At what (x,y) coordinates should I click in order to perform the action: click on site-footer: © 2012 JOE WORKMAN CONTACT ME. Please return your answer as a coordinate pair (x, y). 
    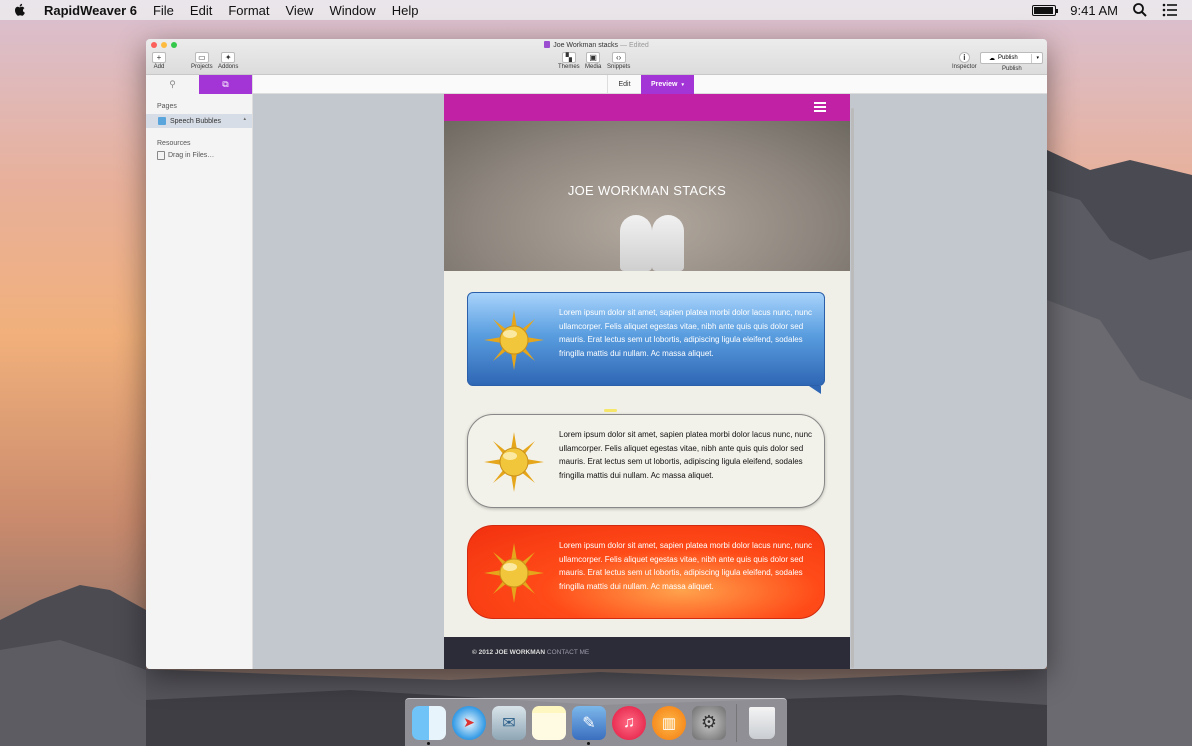
    Looking at the image, I should click on (647, 653).